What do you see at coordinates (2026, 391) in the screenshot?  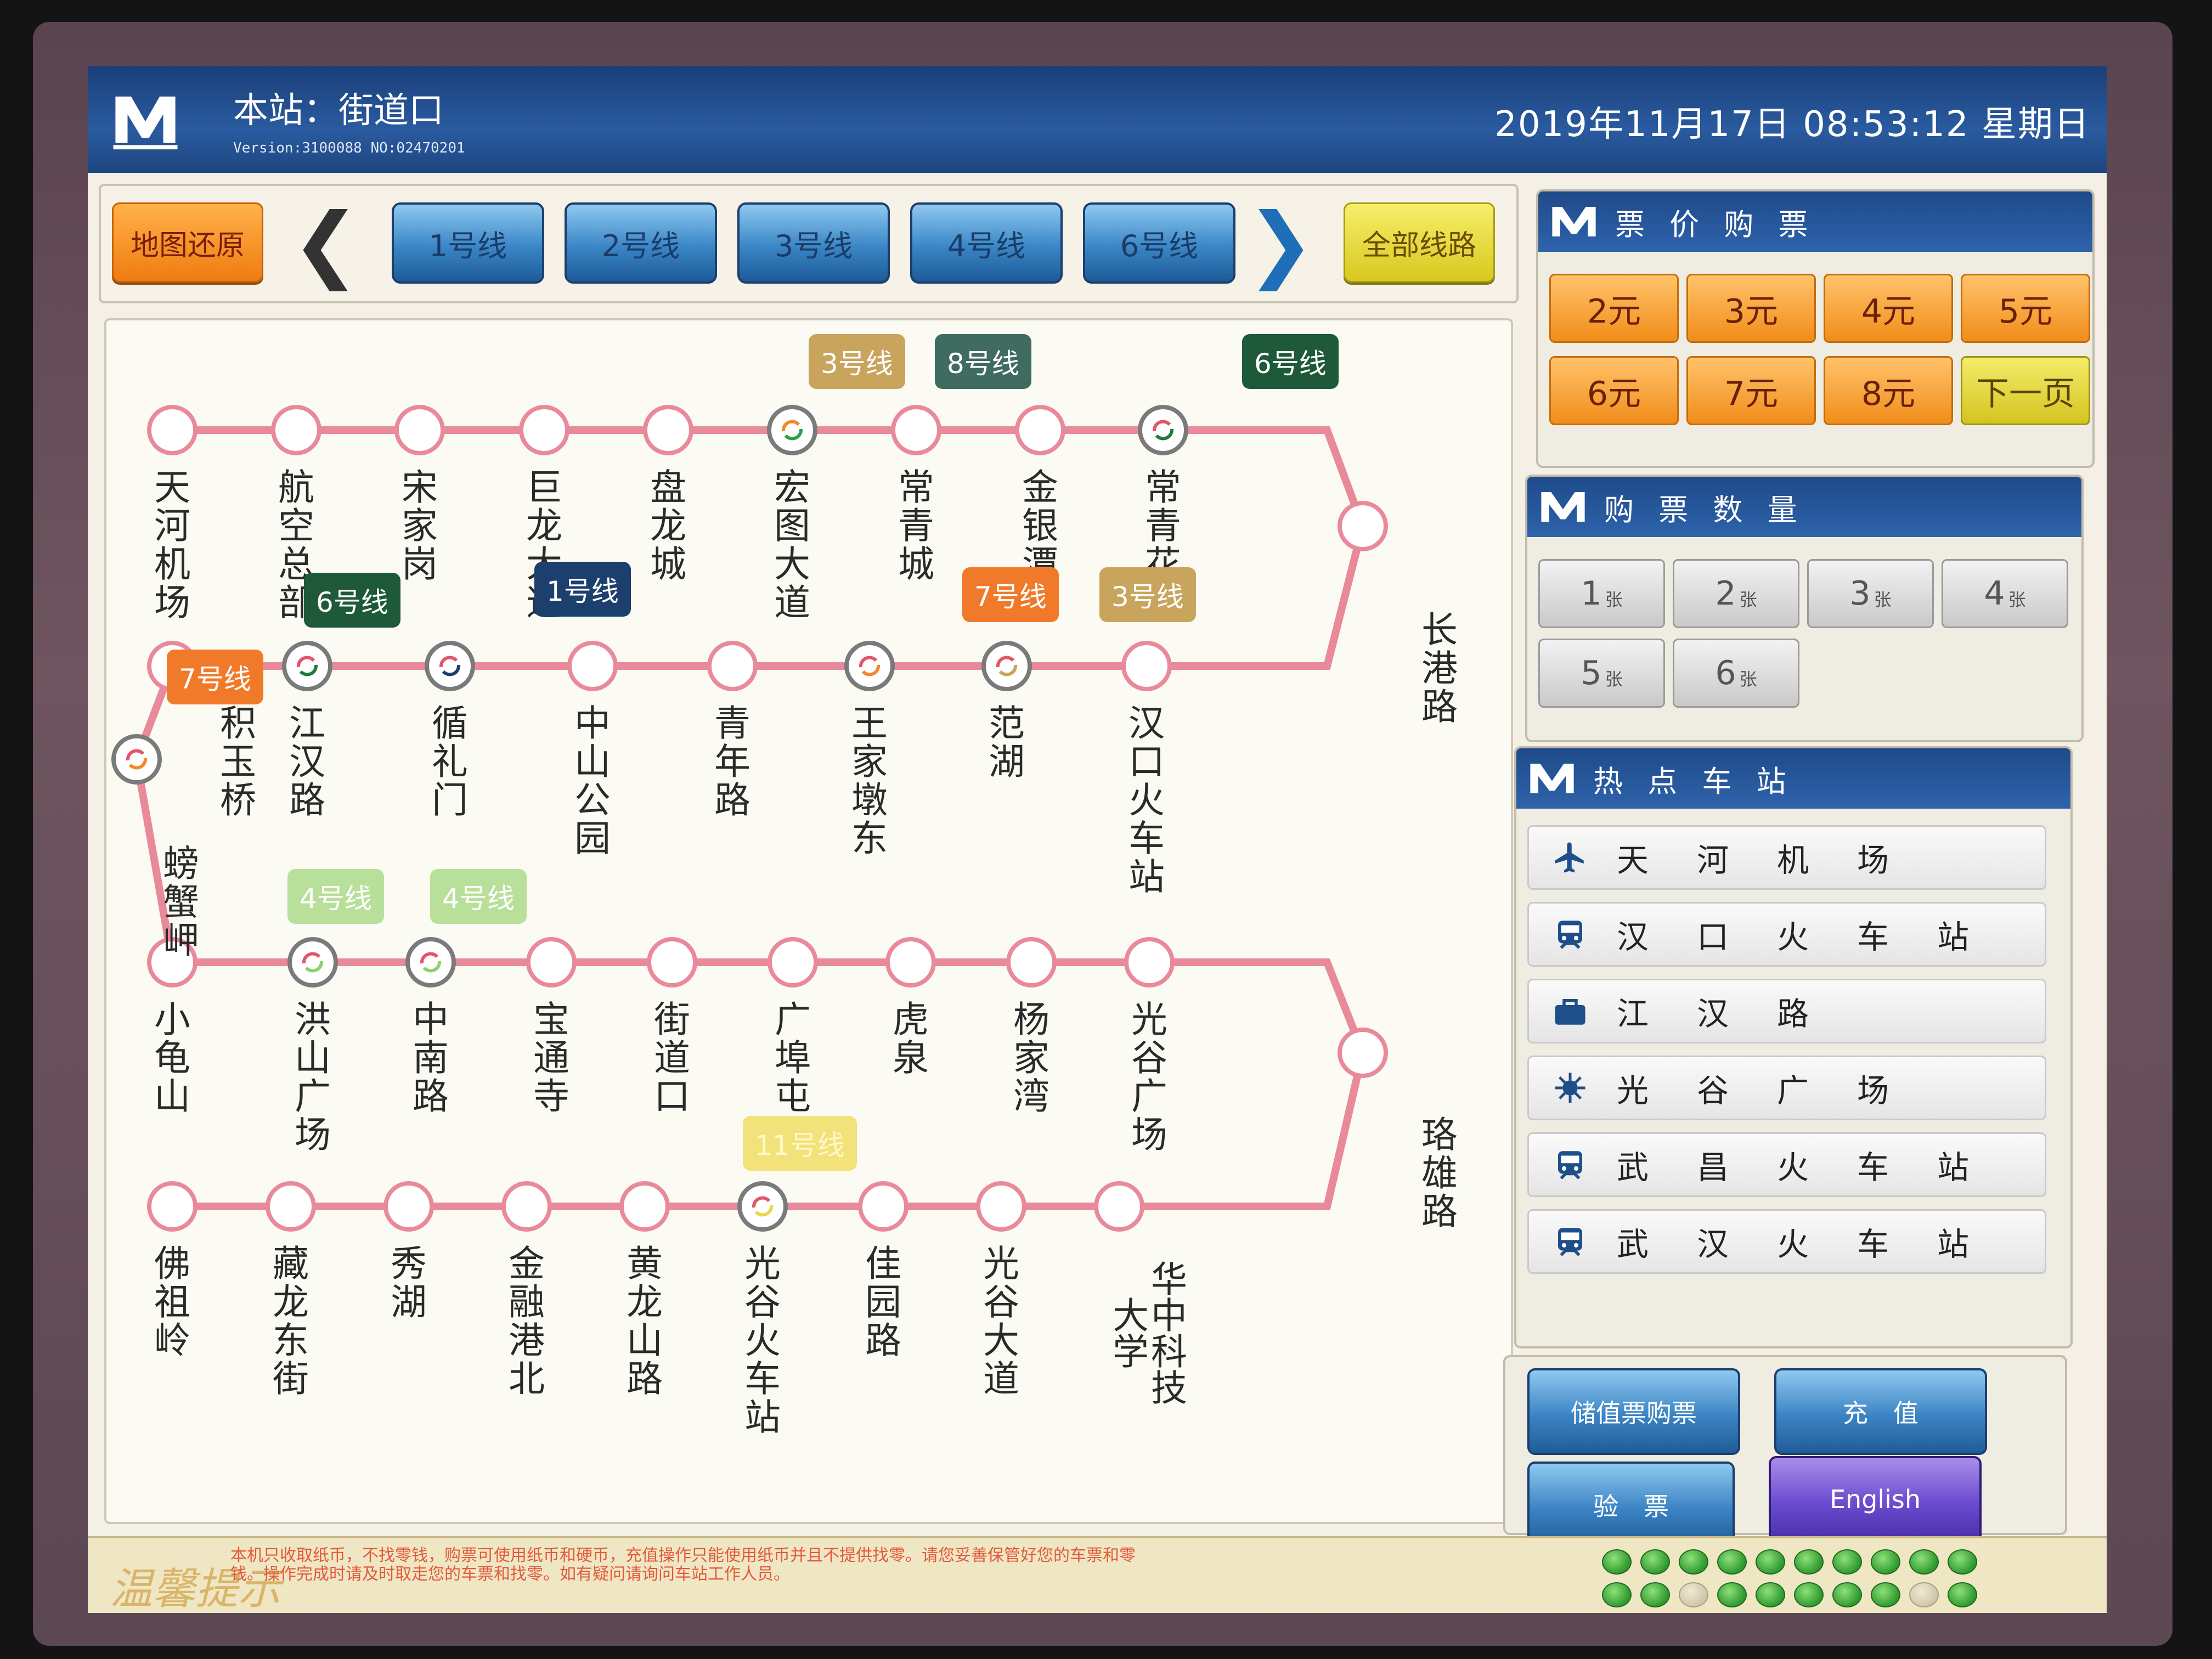 I see `next-page-button: 下一页` at bounding box center [2026, 391].